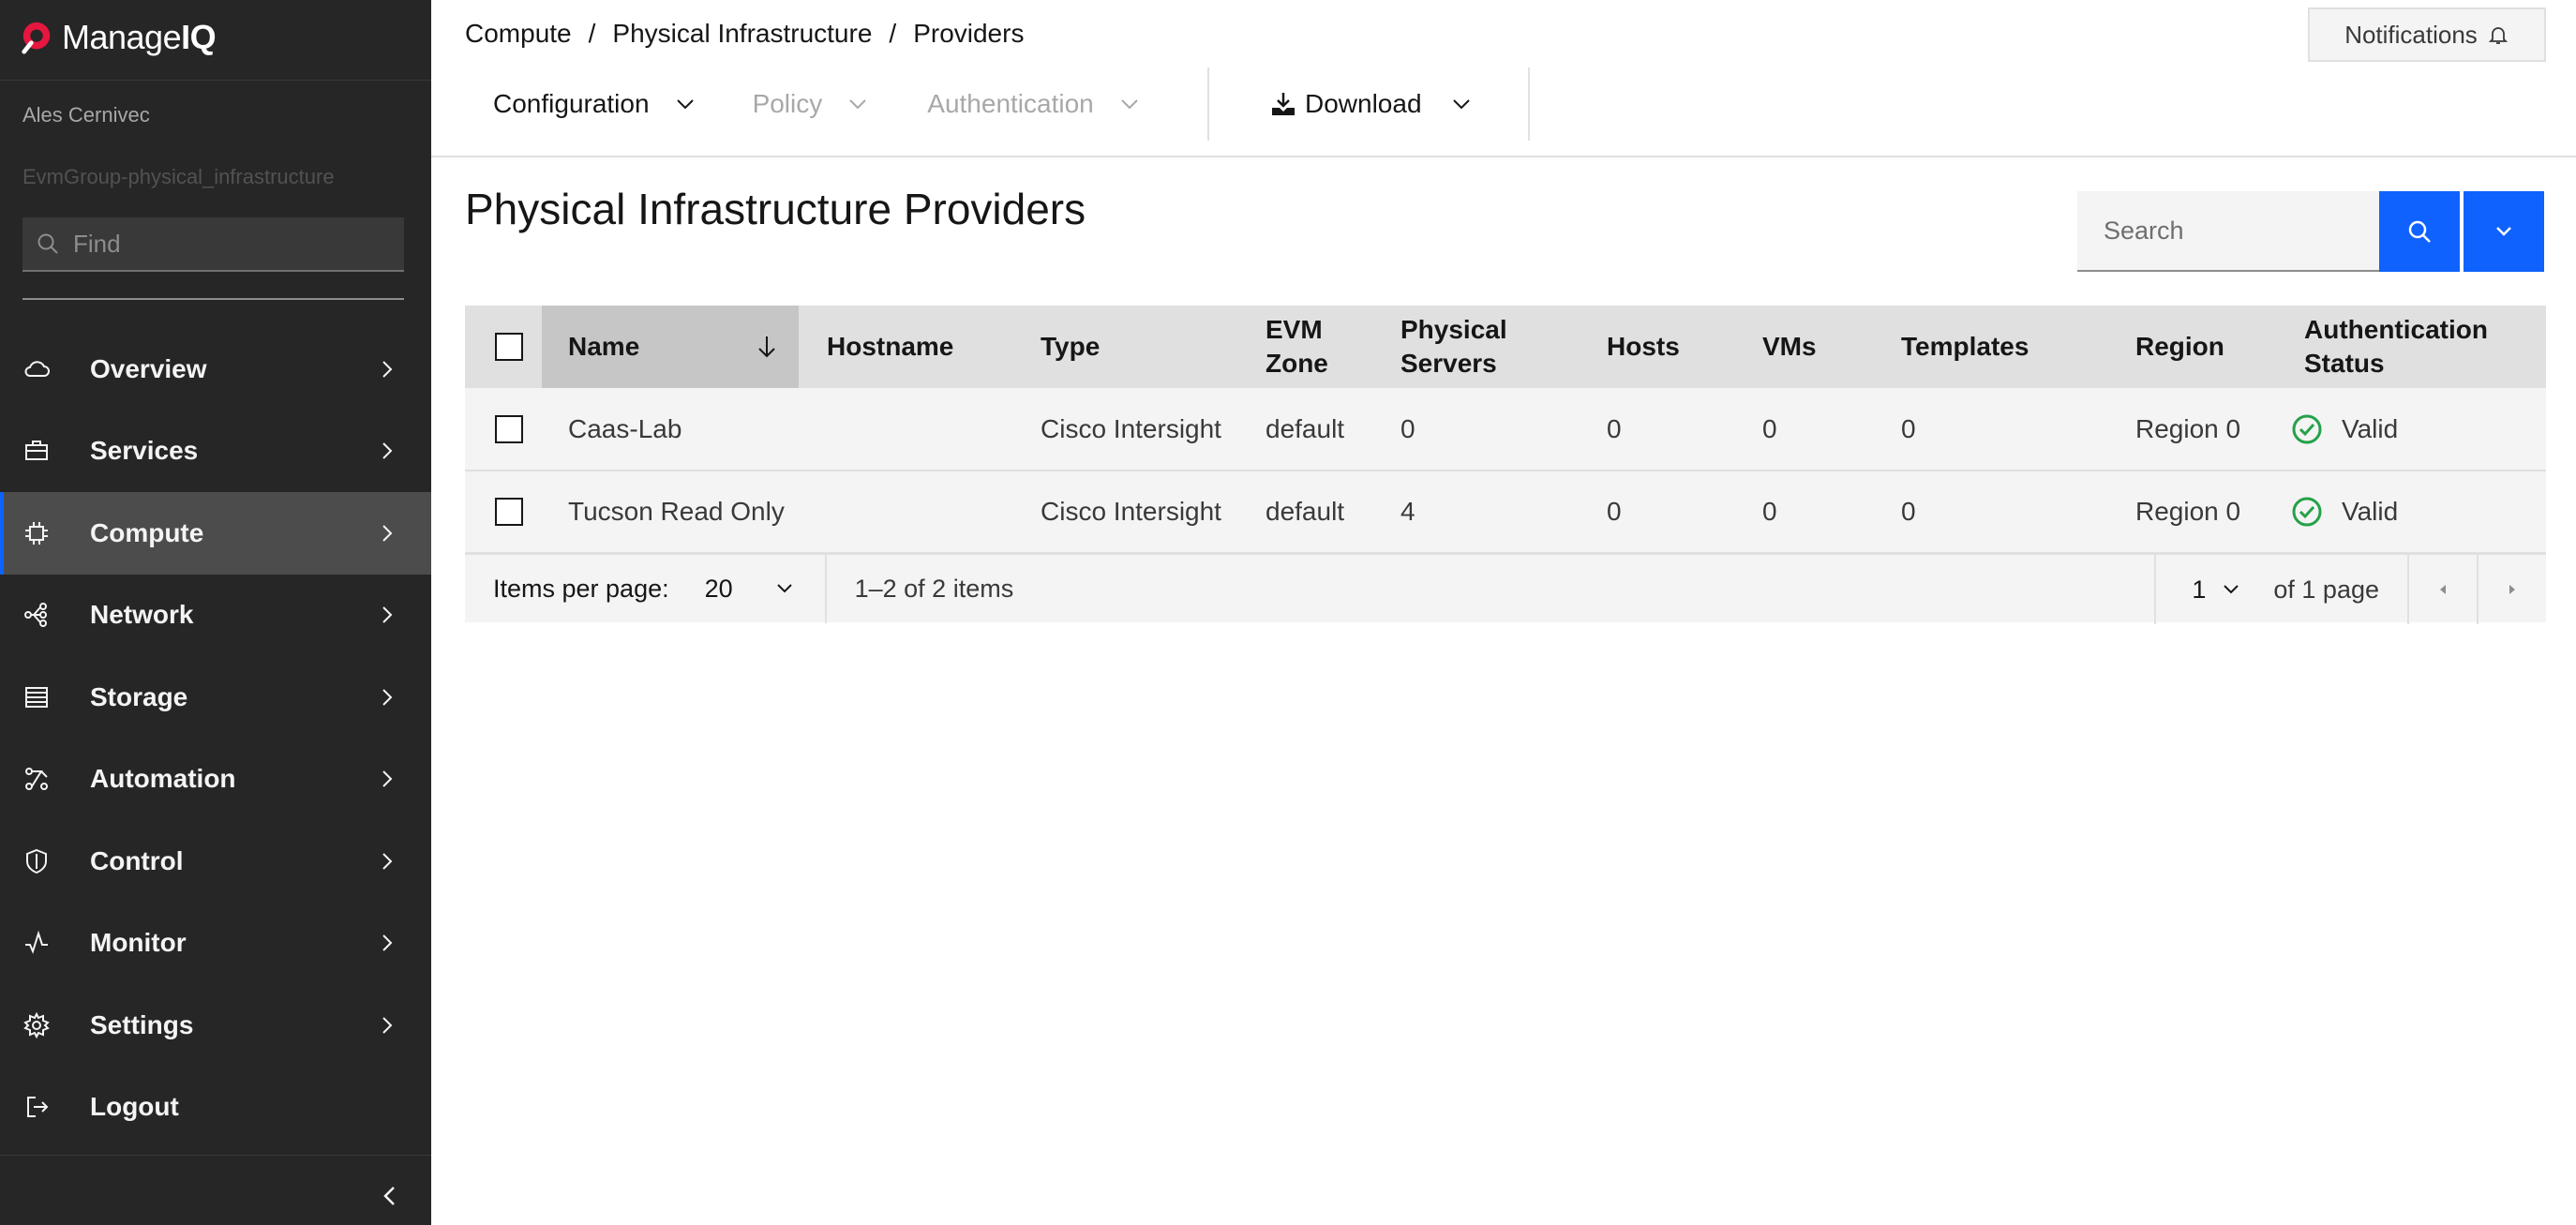 This screenshot has width=2576, height=1225. What do you see at coordinates (216, 616) in the screenshot?
I see `nav-item-network: Network` at bounding box center [216, 616].